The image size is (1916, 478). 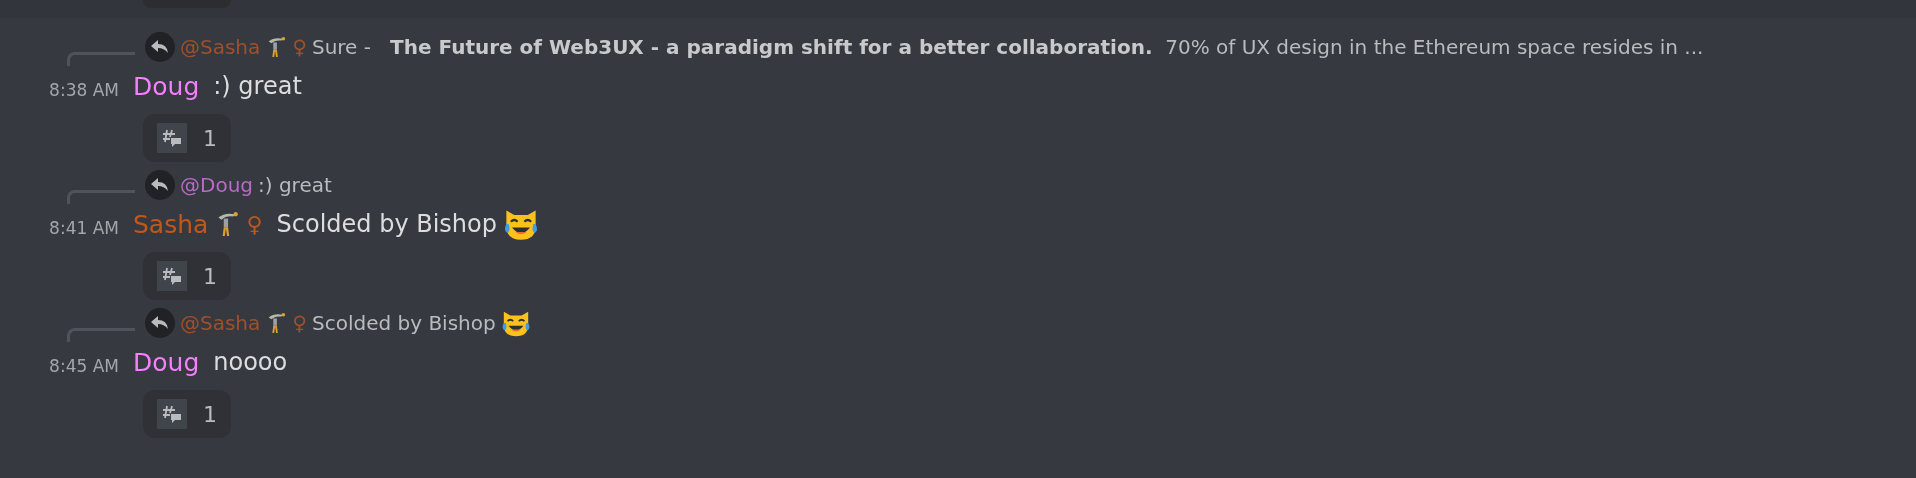 I want to click on reply-mention: @Doug, so click(x=216, y=185).